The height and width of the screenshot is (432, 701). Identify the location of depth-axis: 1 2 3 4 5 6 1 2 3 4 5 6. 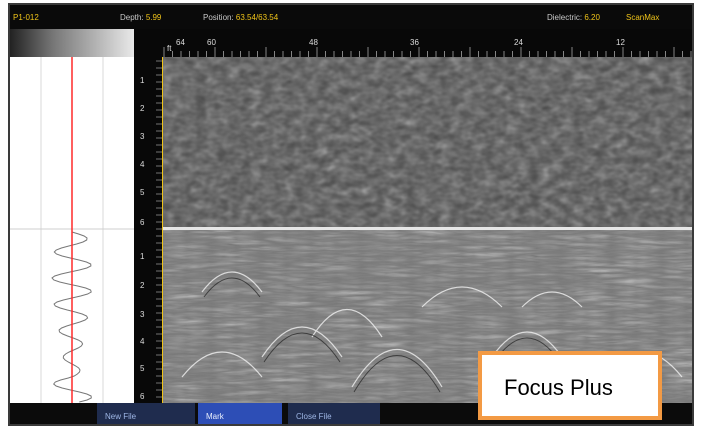
(148, 230).